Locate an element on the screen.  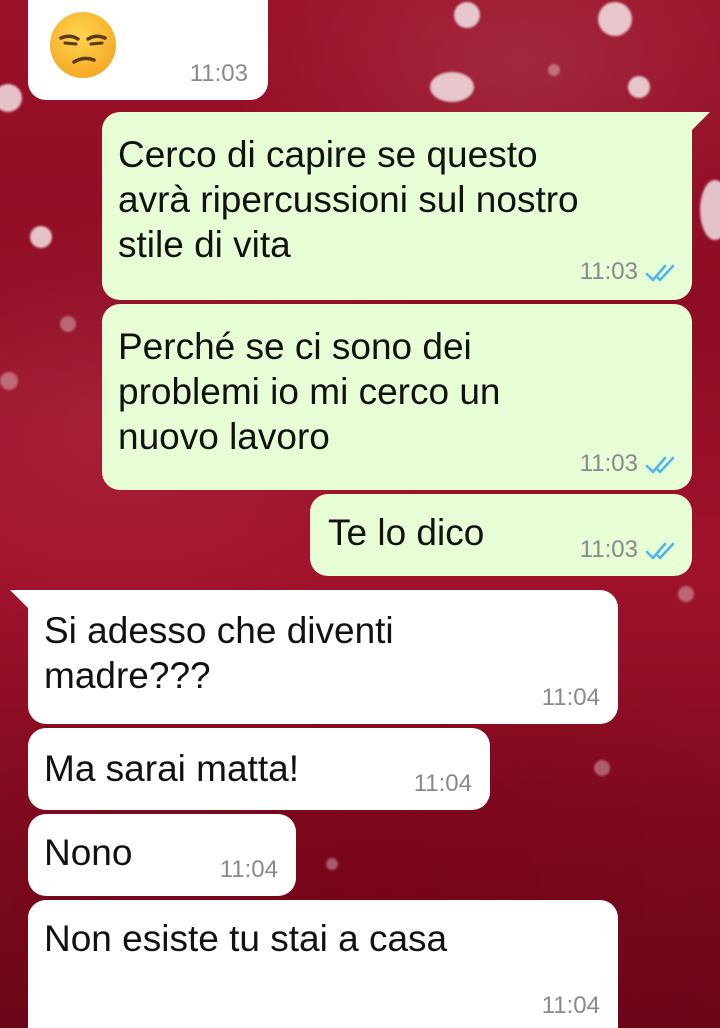
message-bubble-incoming: 11:03 is located at coordinates (148, 50).